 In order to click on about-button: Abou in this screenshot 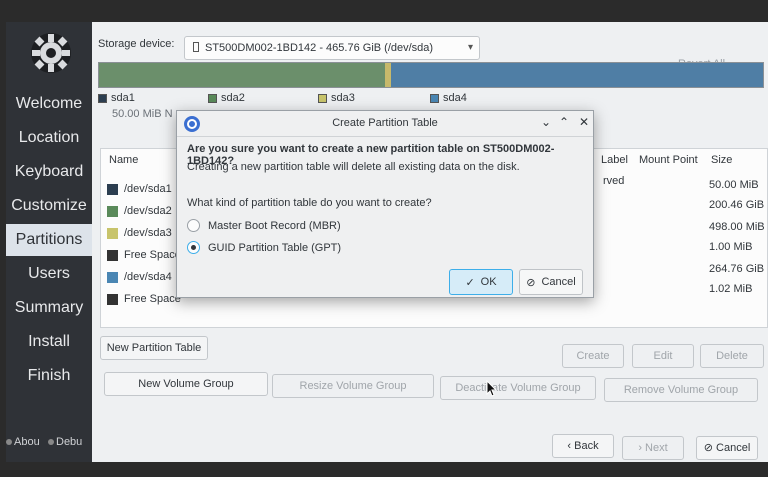, I will do `click(23, 442)`.